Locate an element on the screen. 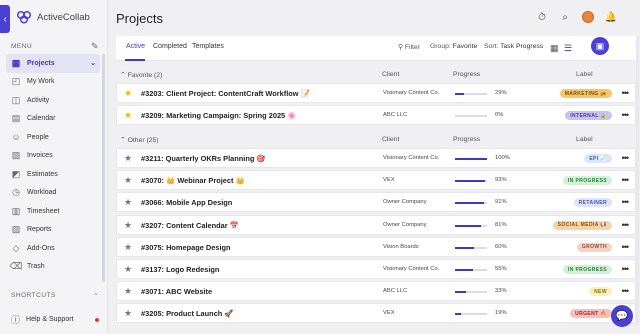  edit-menu-icon: ✎ is located at coordinates (95, 46).